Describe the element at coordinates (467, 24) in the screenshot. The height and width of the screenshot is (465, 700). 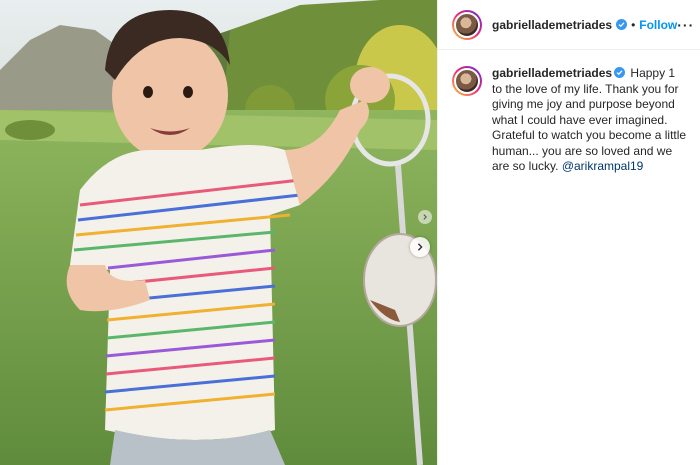
I see `avatar` at that location.